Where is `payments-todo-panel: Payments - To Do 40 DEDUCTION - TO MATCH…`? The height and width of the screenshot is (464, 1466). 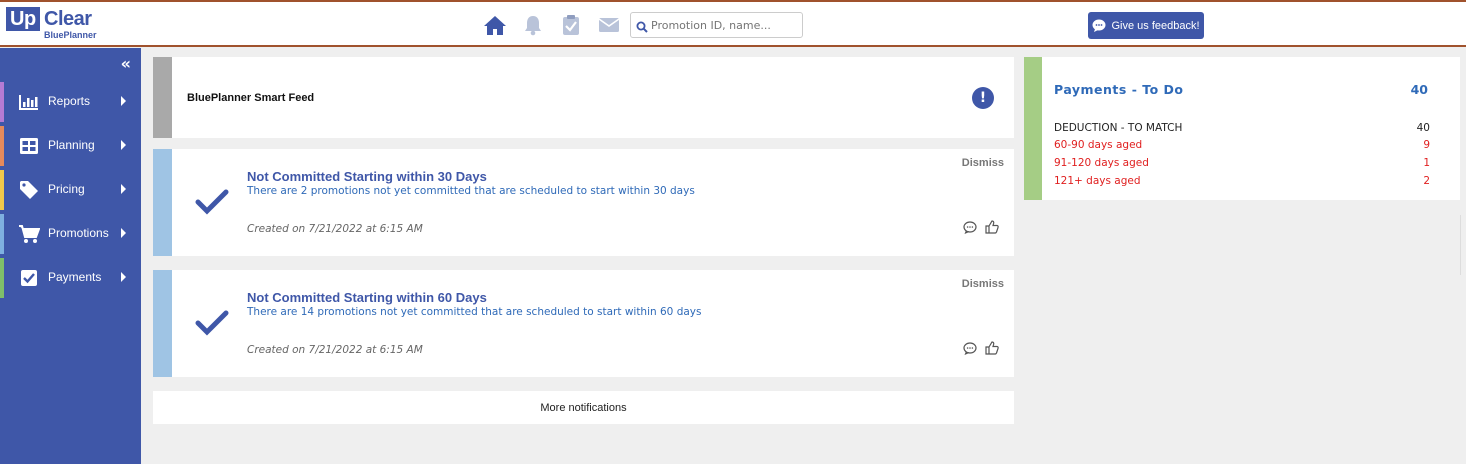
payments-todo-panel: Payments - To Do 40 DEDUCTION - TO MATCH… is located at coordinates (1242, 128).